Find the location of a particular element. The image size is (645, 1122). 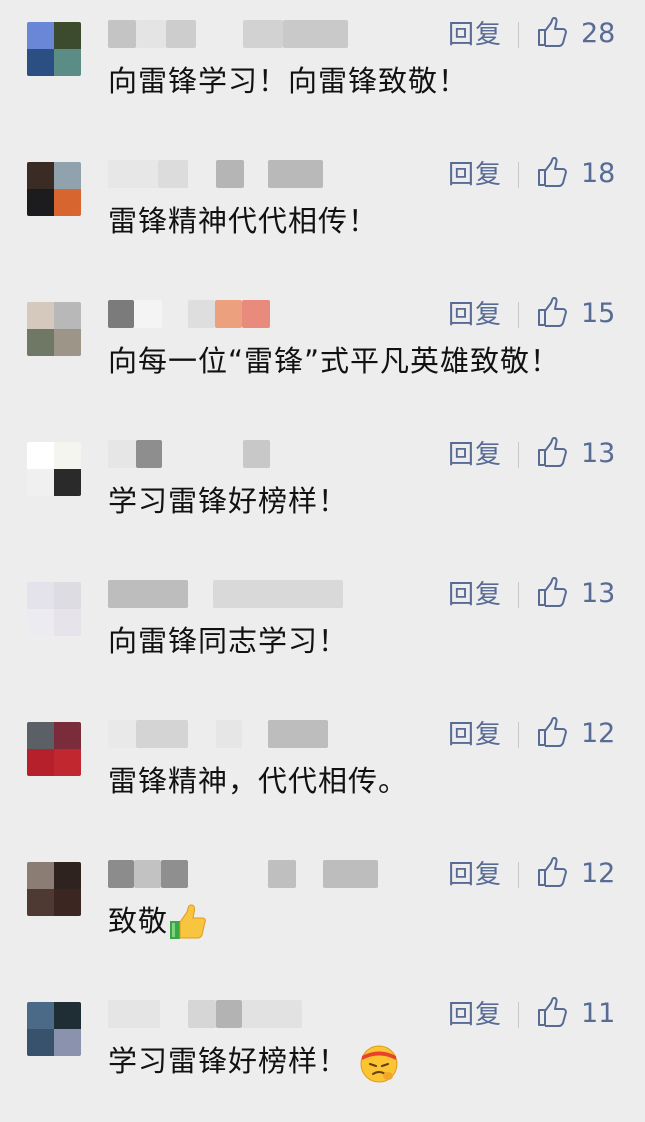

comment-text: 雷锋精神代代相传！ is located at coordinates (243, 221).